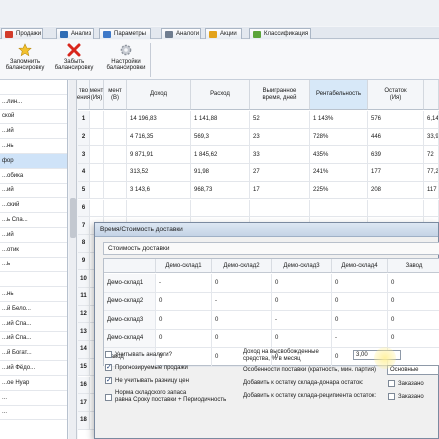  Describe the element at coordinates (138, 354) in the screenshot. I see `analogs-option: Учитывать аналоги?` at that location.